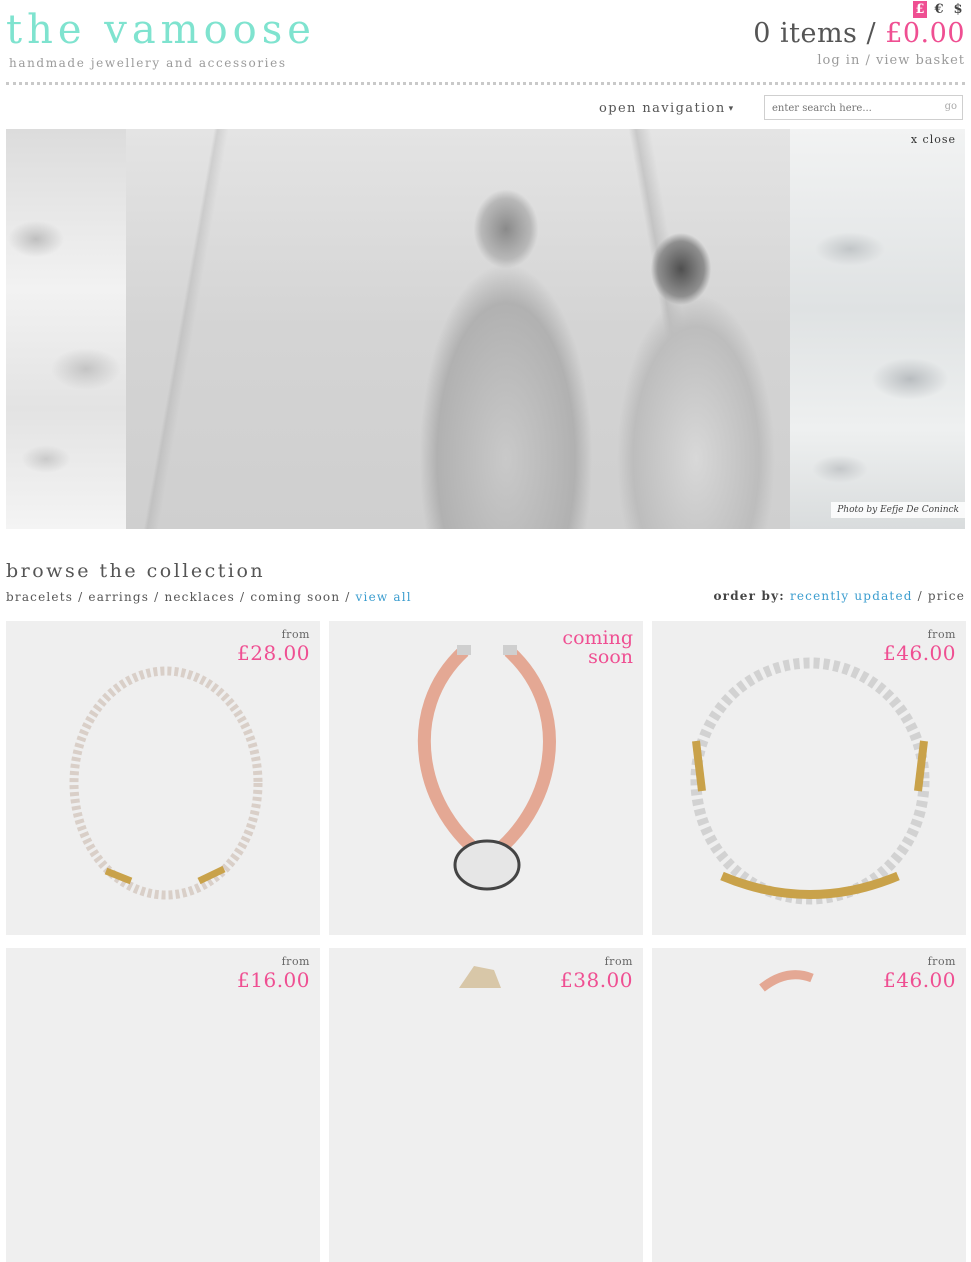 This screenshot has height=1262, width=971. I want to click on search-input, so click(857, 108).